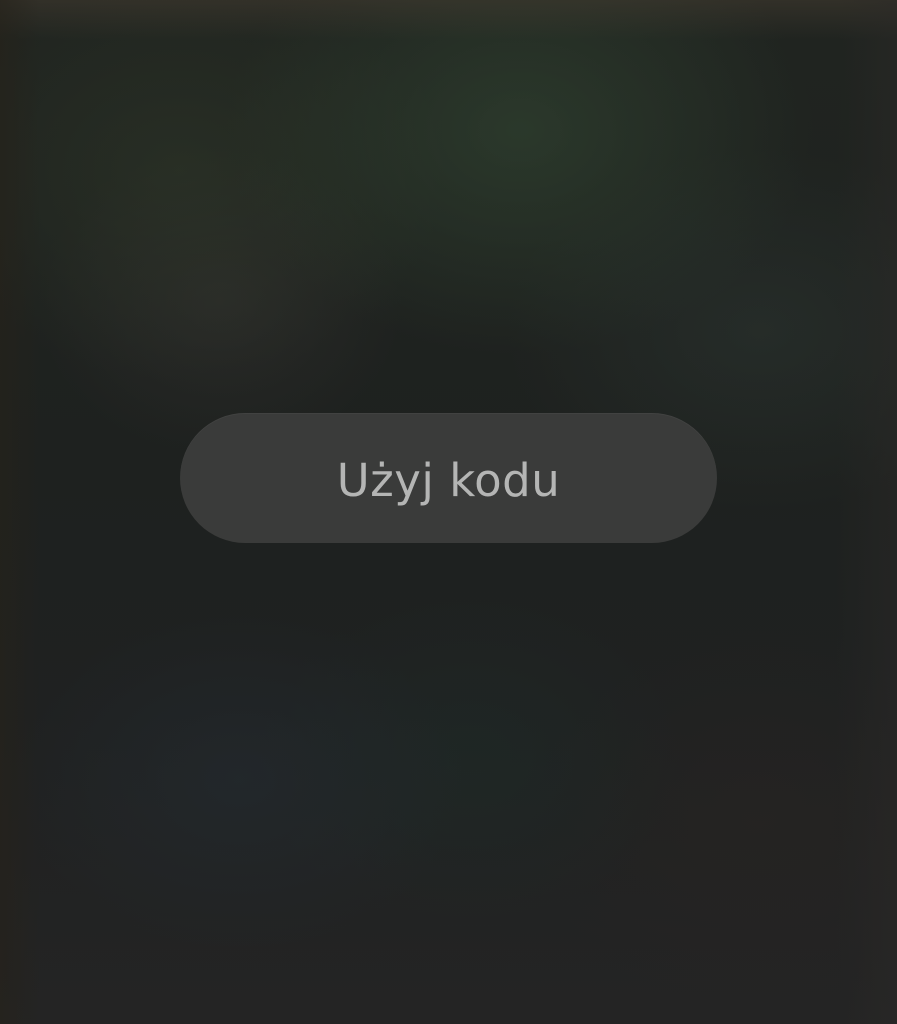  I want to click on wallpaper-right-edge, so click(867, 512).